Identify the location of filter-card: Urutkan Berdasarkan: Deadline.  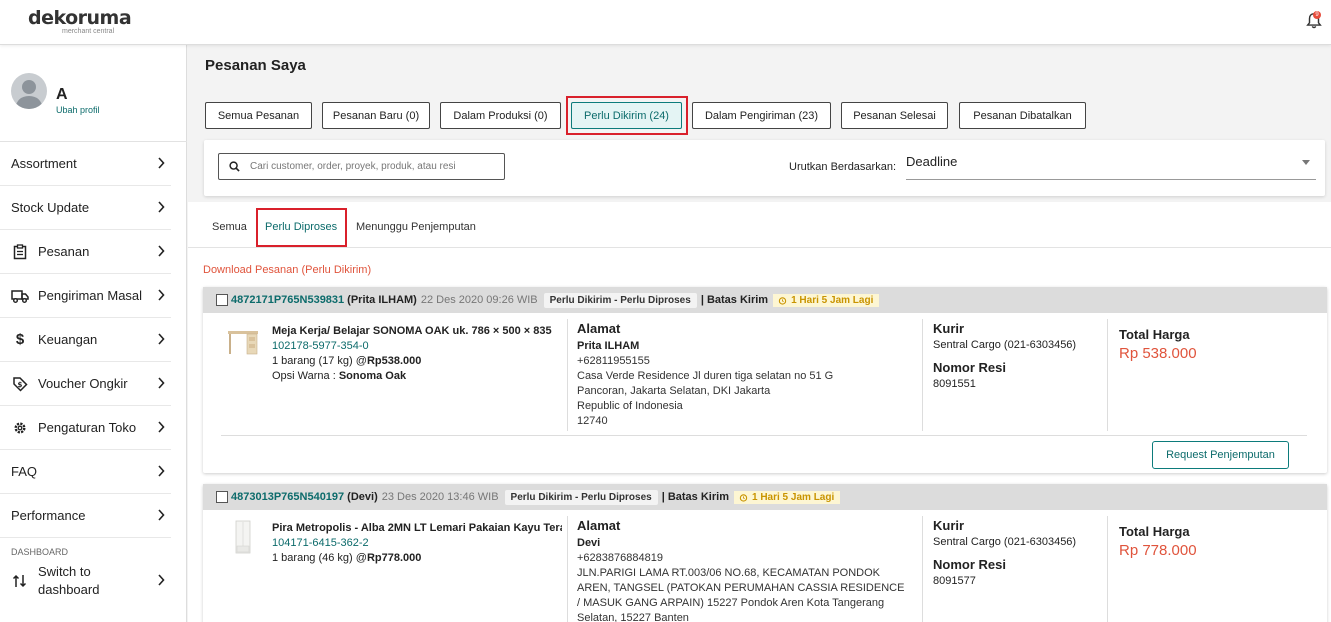
(764, 168).